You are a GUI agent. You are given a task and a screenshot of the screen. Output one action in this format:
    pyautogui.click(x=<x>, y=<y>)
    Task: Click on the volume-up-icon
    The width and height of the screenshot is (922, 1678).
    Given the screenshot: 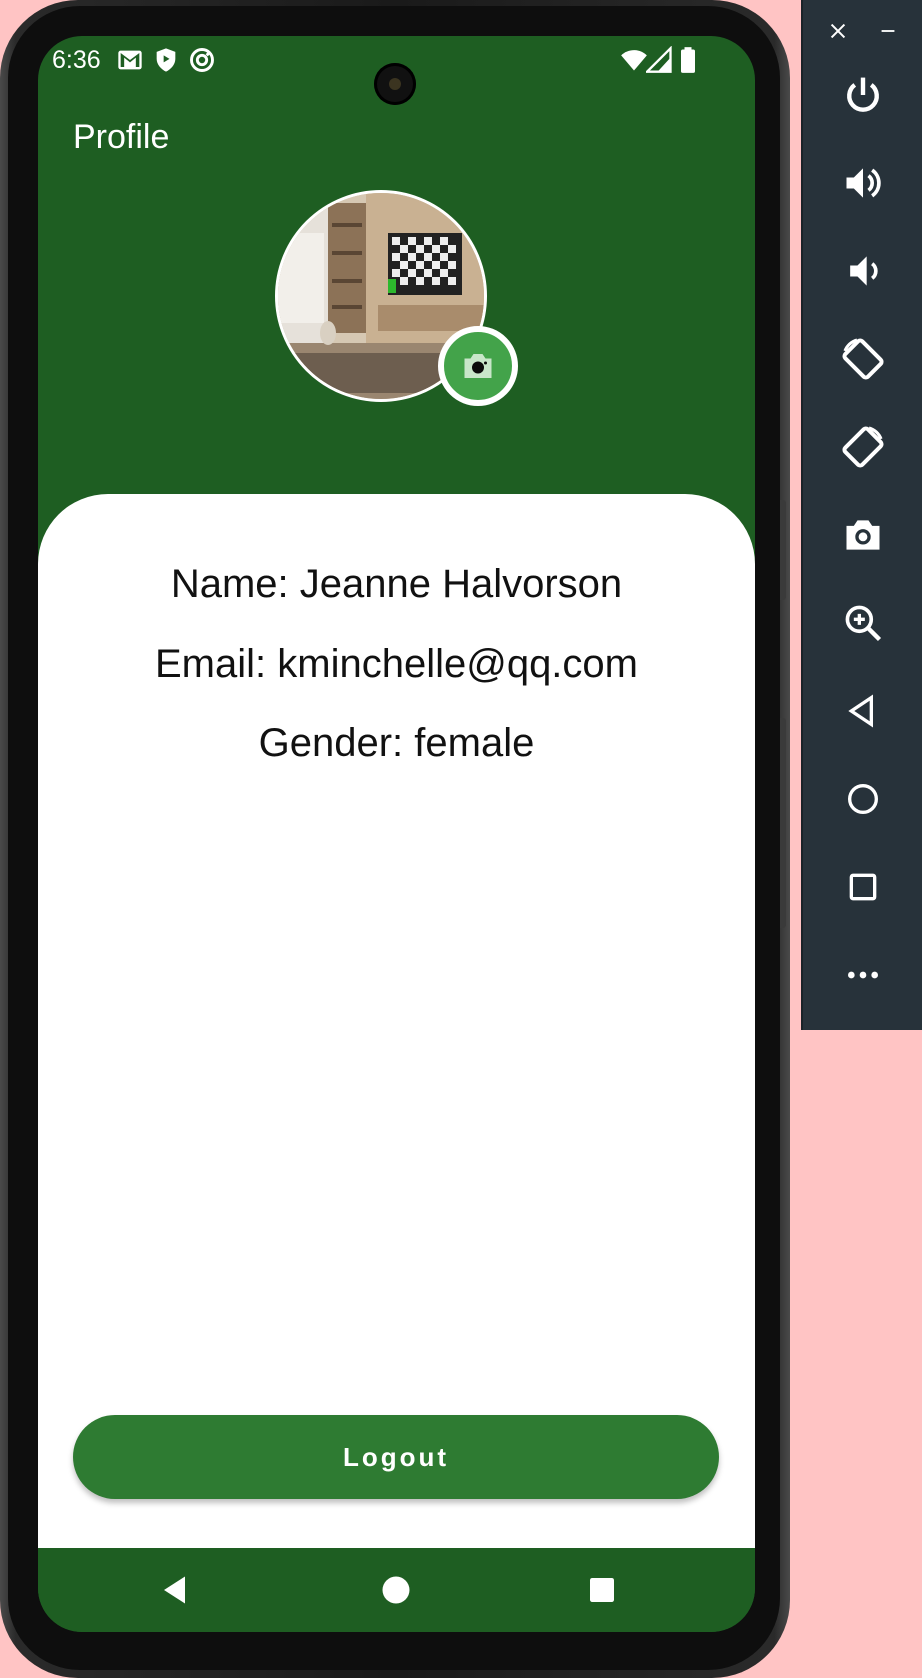 What is the action you would take?
    pyautogui.click(x=863, y=183)
    